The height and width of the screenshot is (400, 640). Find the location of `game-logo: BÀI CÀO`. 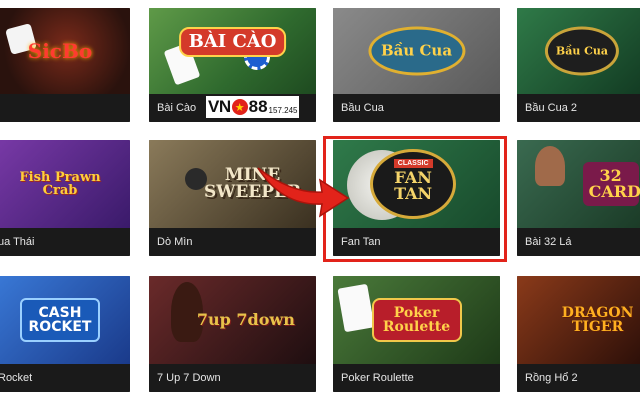

game-logo: BÀI CÀO is located at coordinates (232, 42).